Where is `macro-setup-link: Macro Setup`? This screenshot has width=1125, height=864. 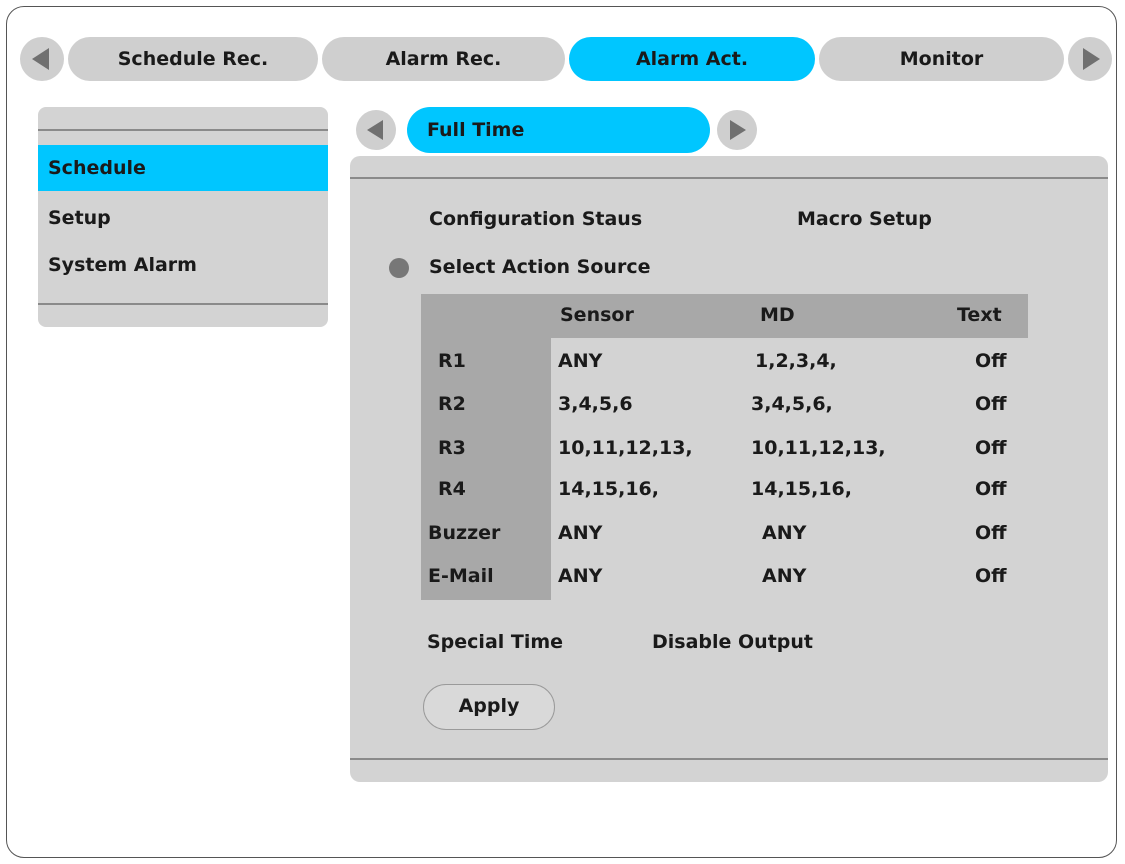
macro-setup-link: Macro Setup is located at coordinates (864, 219).